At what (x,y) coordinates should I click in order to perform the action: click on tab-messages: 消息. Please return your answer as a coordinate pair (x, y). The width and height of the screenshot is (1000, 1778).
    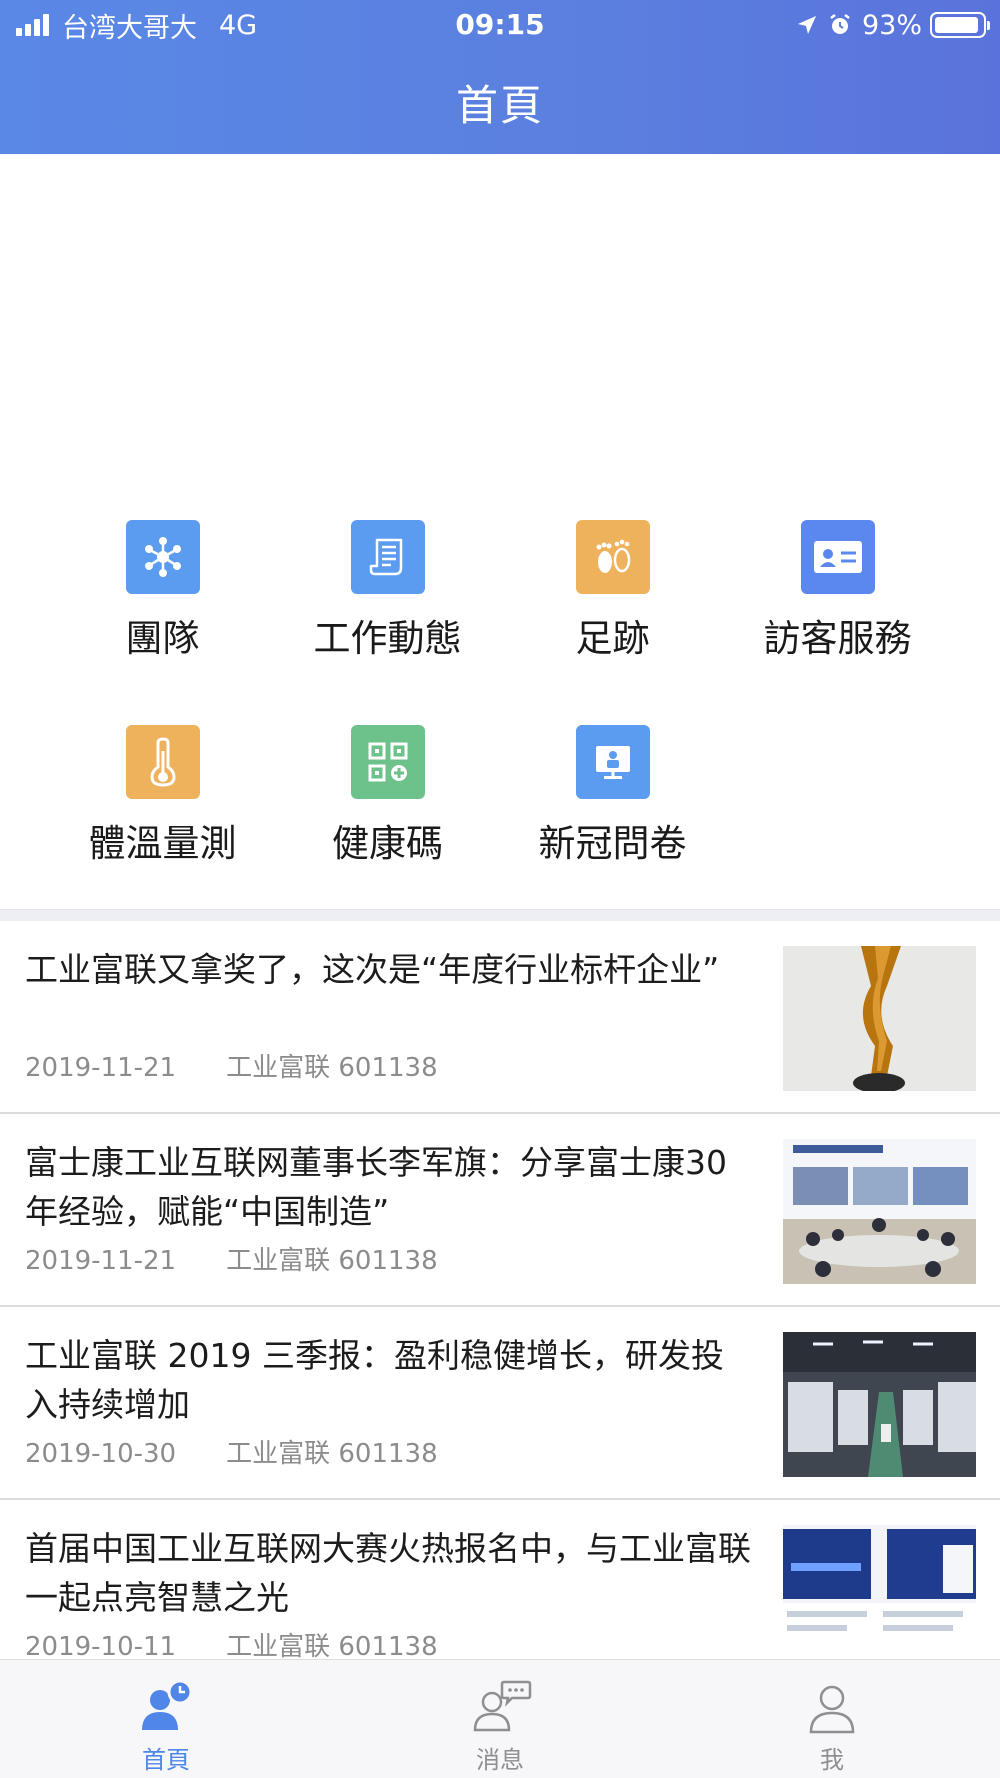
    Looking at the image, I should click on (500, 1719).